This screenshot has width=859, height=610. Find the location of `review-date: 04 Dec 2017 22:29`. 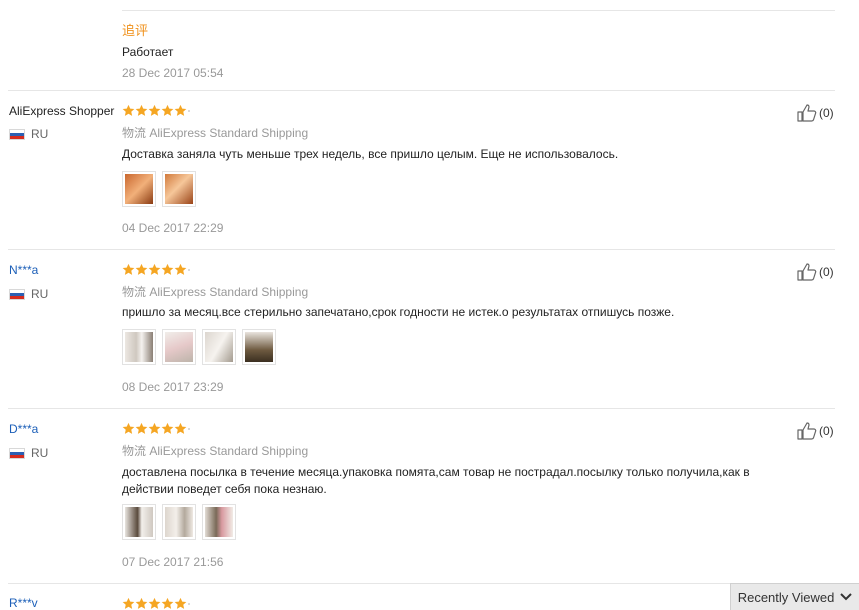

review-date: 04 Dec 2017 22:29 is located at coordinates (173, 228).